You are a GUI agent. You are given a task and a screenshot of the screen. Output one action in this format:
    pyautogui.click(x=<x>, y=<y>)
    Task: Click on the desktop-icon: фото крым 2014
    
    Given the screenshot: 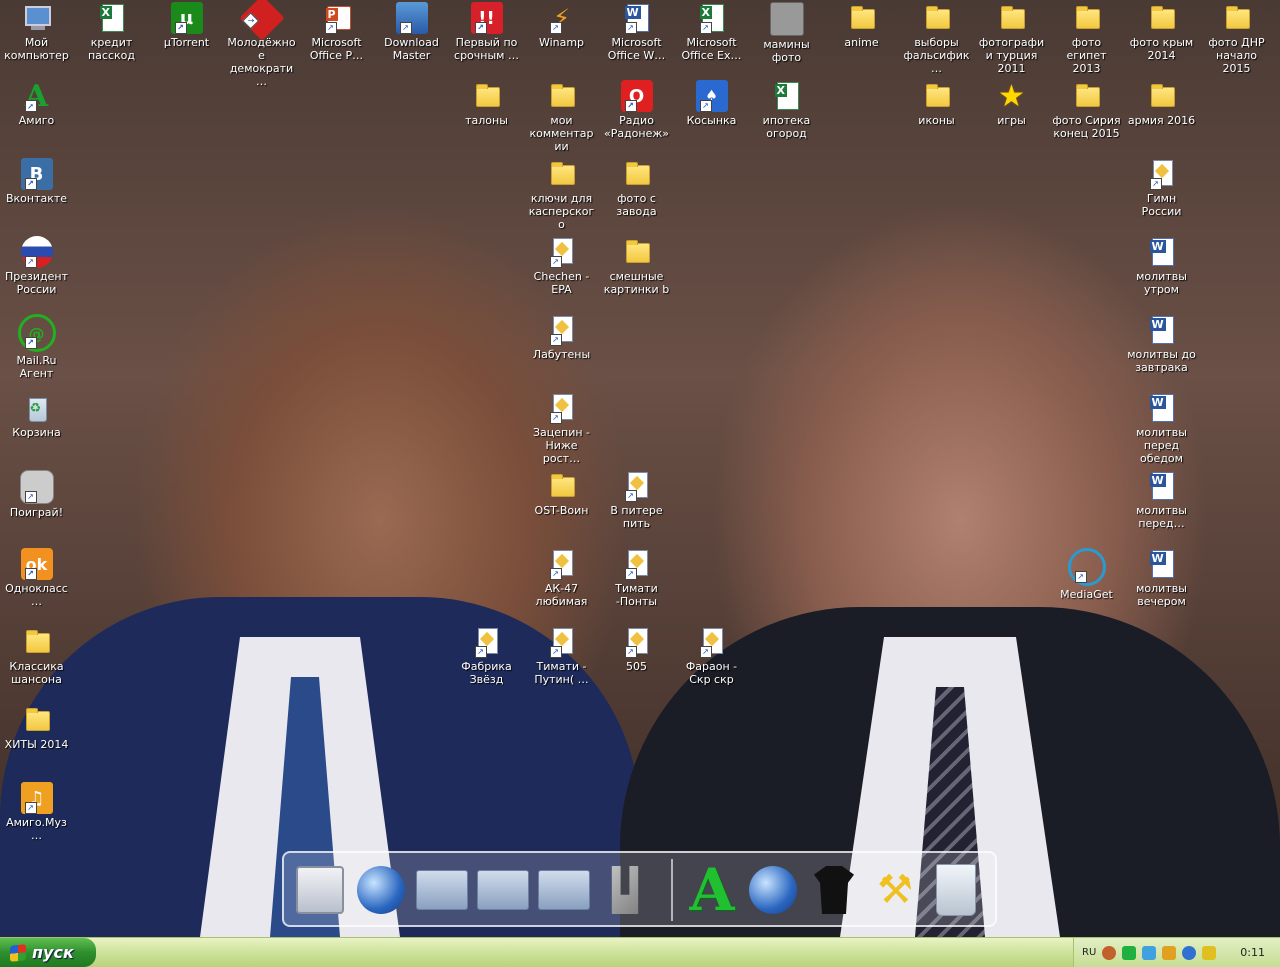 What is the action you would take?
    pyautogui.click(x=1161, y=32)
    